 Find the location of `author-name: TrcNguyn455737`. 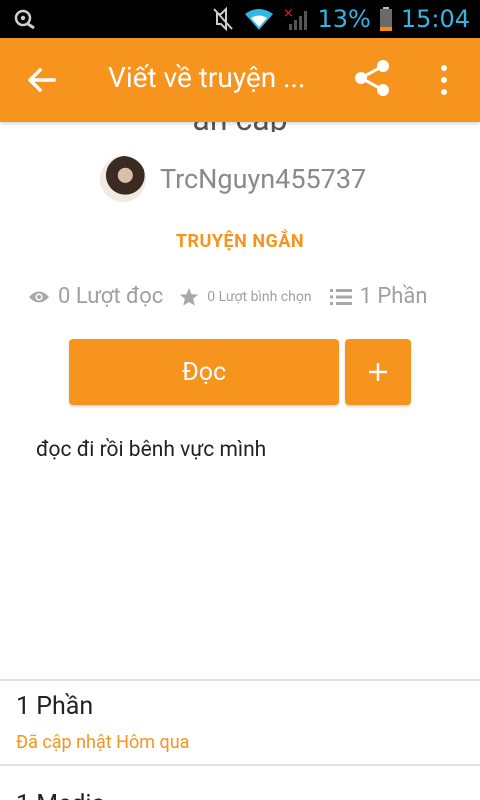

author-name: TrcNguyn455737 is located at coordinates (263, 179).